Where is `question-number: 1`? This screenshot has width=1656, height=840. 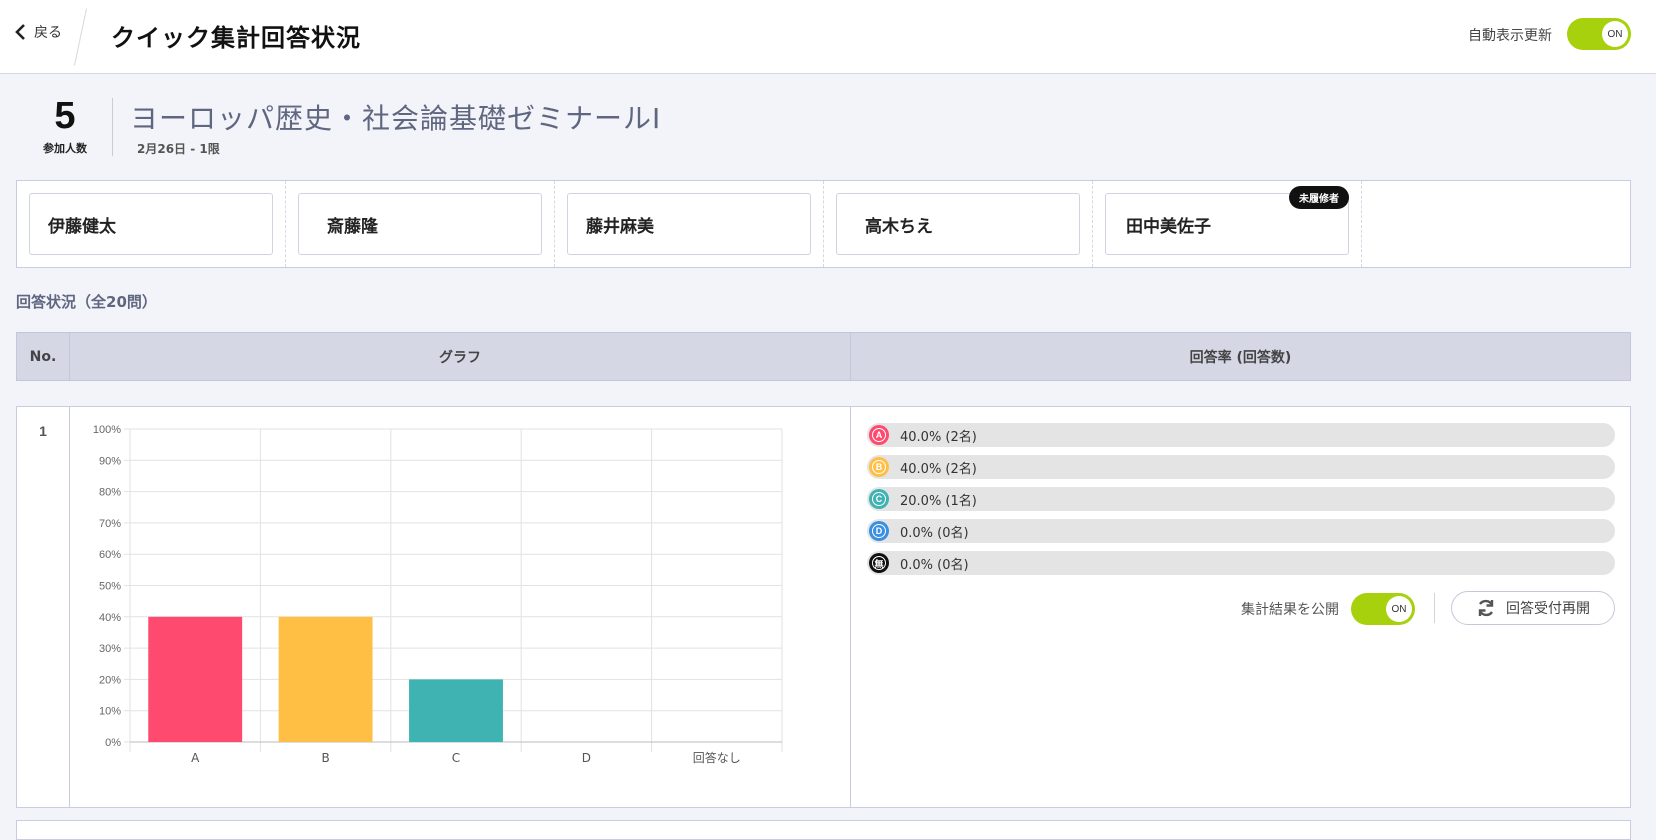
question-number: 1 is located at coordinates (43, 607).